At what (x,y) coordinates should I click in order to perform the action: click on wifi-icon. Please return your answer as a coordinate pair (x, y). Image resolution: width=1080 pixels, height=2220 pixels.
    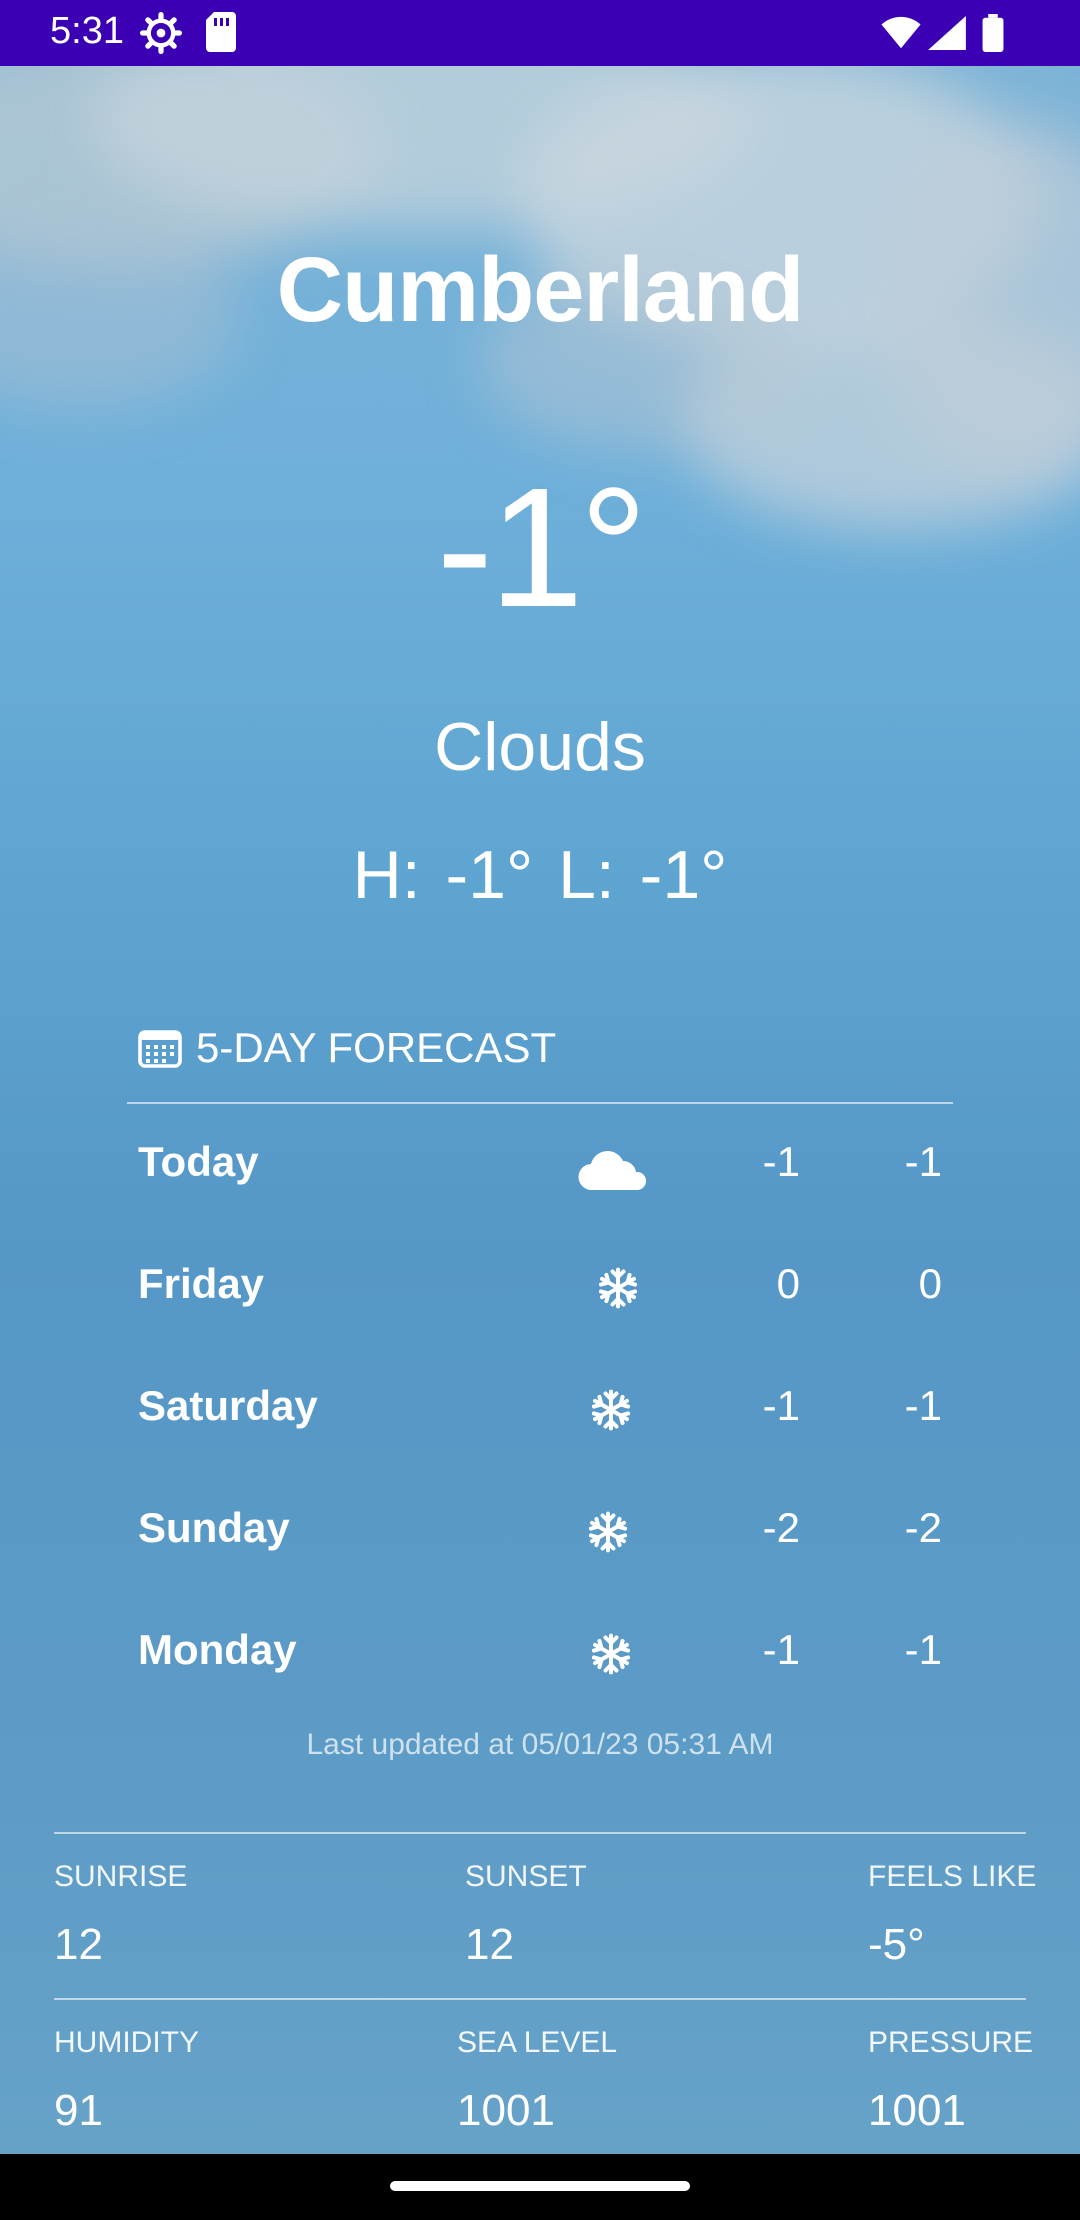
    Looking at the image, I should click on (901, 32).